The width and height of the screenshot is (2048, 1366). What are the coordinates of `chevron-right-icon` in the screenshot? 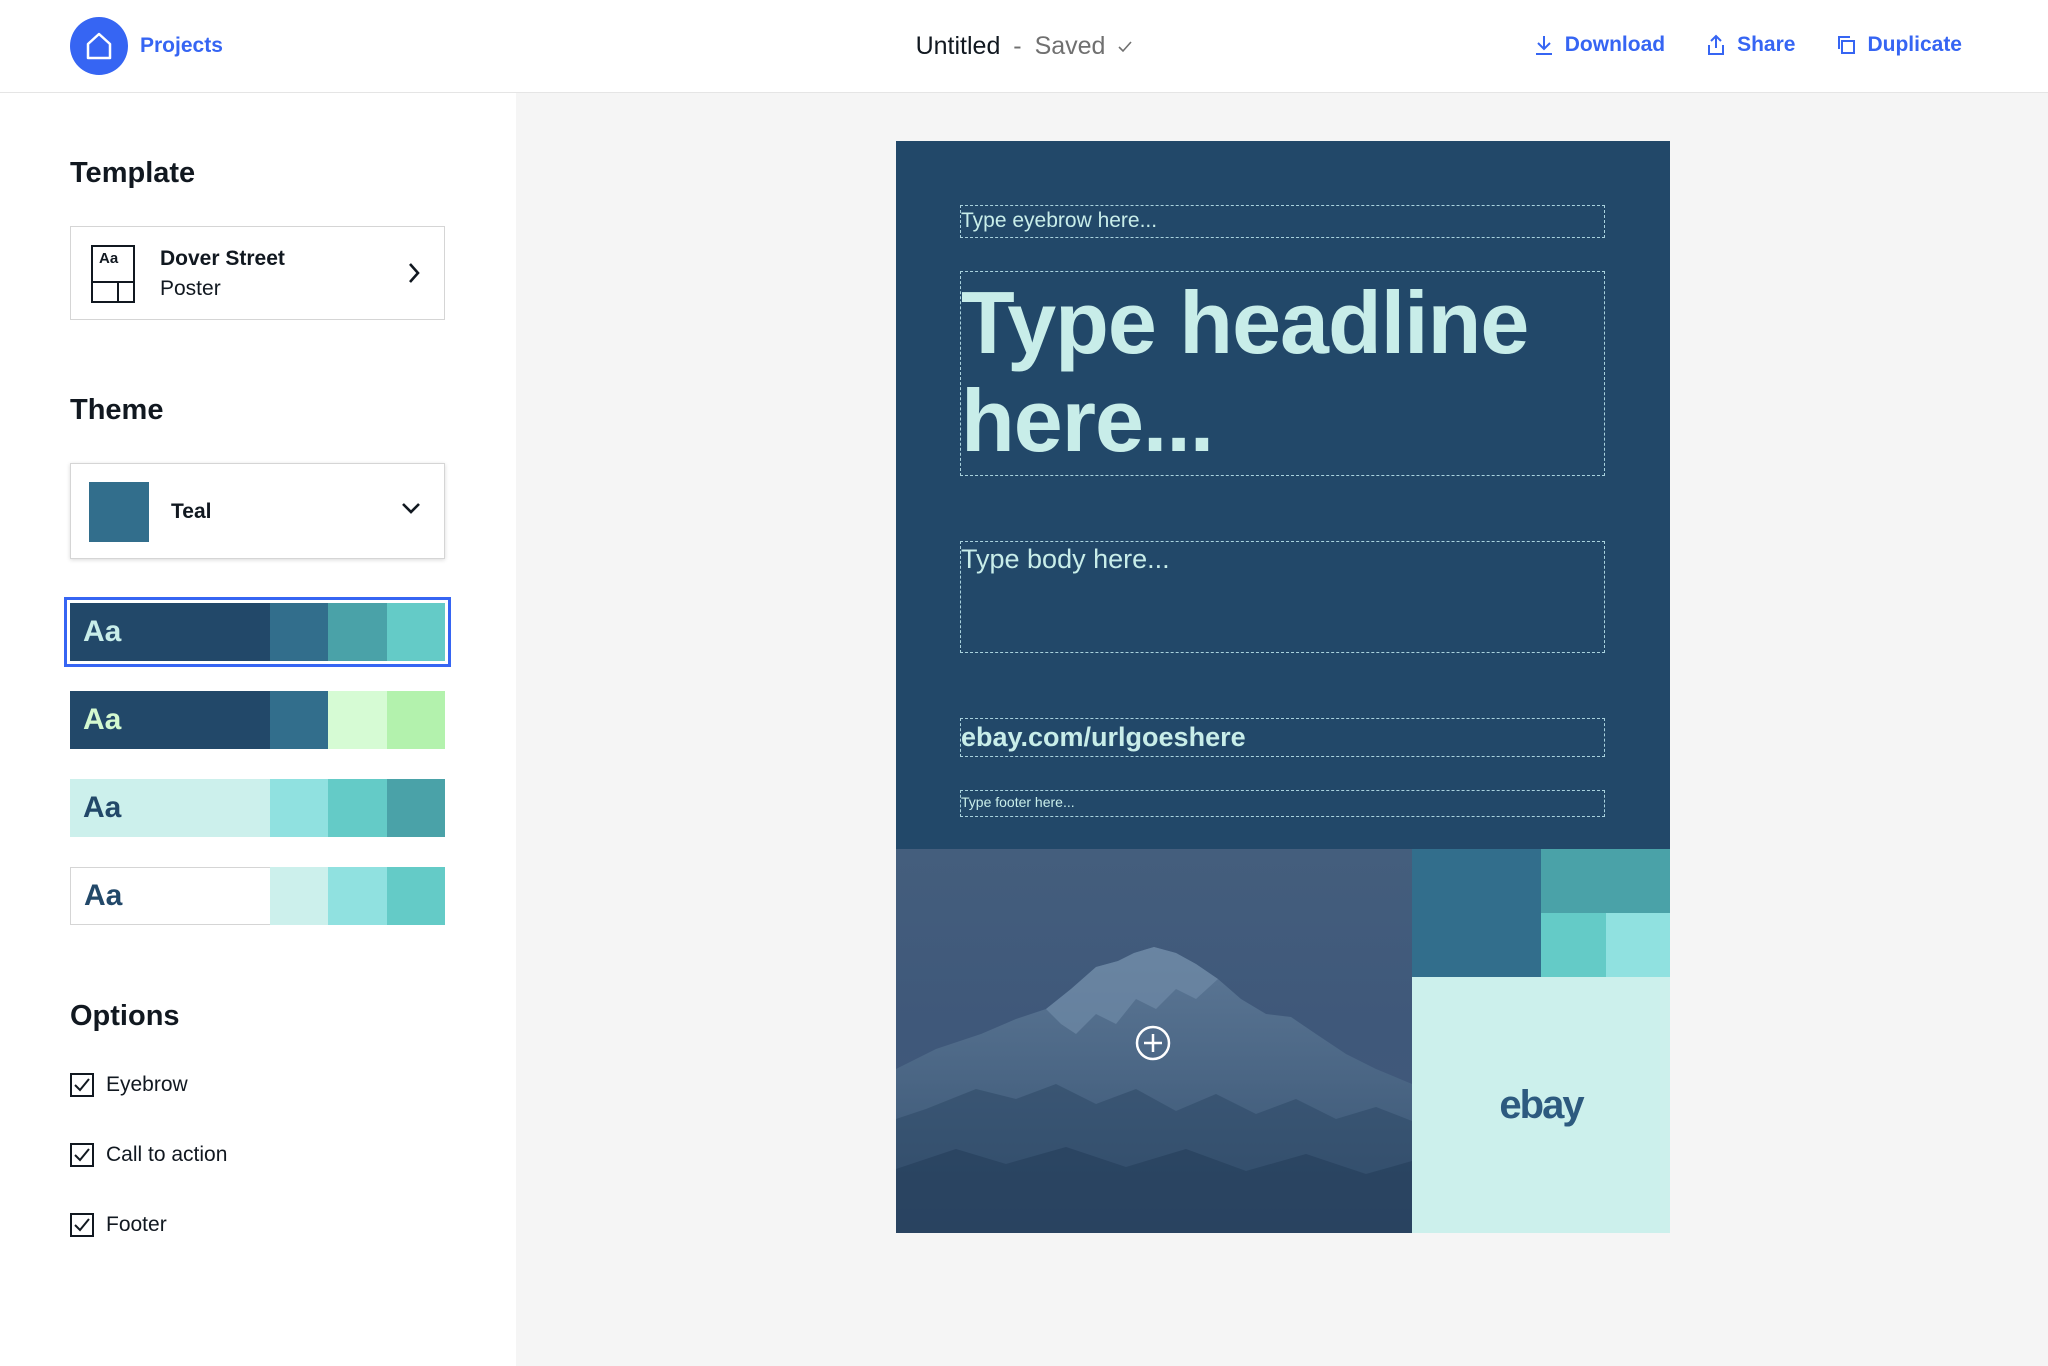 It's located at (414, 273).